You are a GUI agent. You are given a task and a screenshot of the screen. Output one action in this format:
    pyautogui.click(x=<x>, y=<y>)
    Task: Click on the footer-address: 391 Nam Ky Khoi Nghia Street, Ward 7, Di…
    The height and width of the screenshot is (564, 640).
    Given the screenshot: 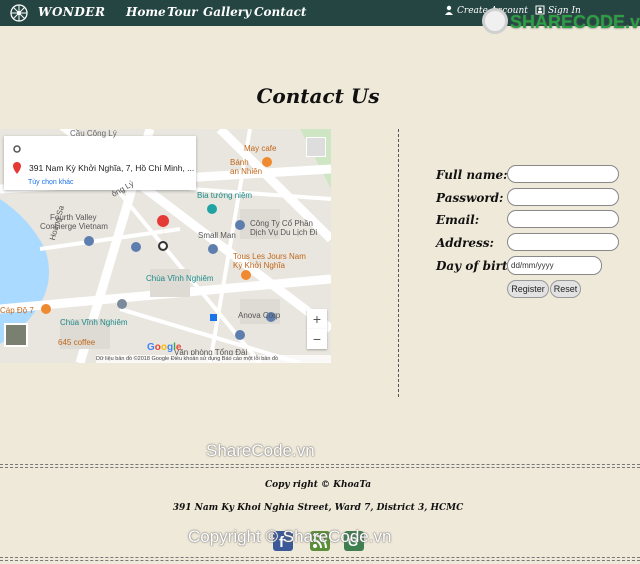 What is the action you would take?
    pyautogui.click(x=318, y=508)
    